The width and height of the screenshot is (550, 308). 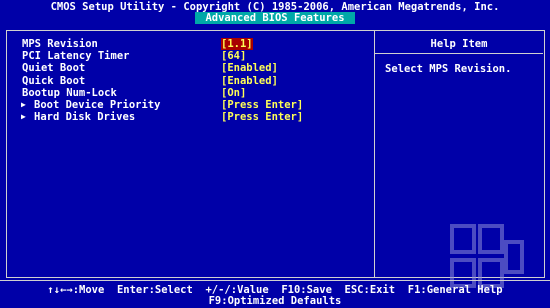 What do you see at coordinates (191, 105) in the screenshot?
I see `submenu-boot-device-priority: Boot Device Priority [Press Enter]` at bounding box center [191, 105].